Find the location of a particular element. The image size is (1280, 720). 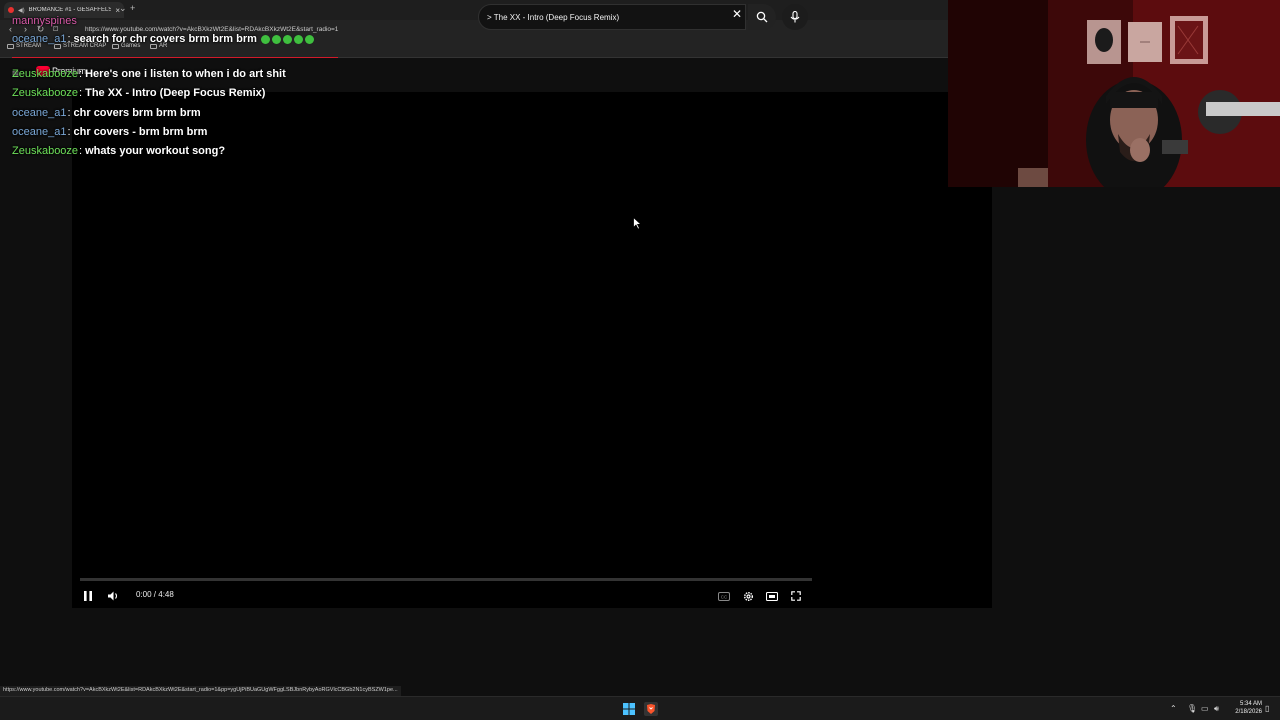

windows-taskbar: ⌃ 🎙︎ ▭ 🔊︎ 5:34 AM 2/18/2026 ▯ is located at coordinates (640, 708).